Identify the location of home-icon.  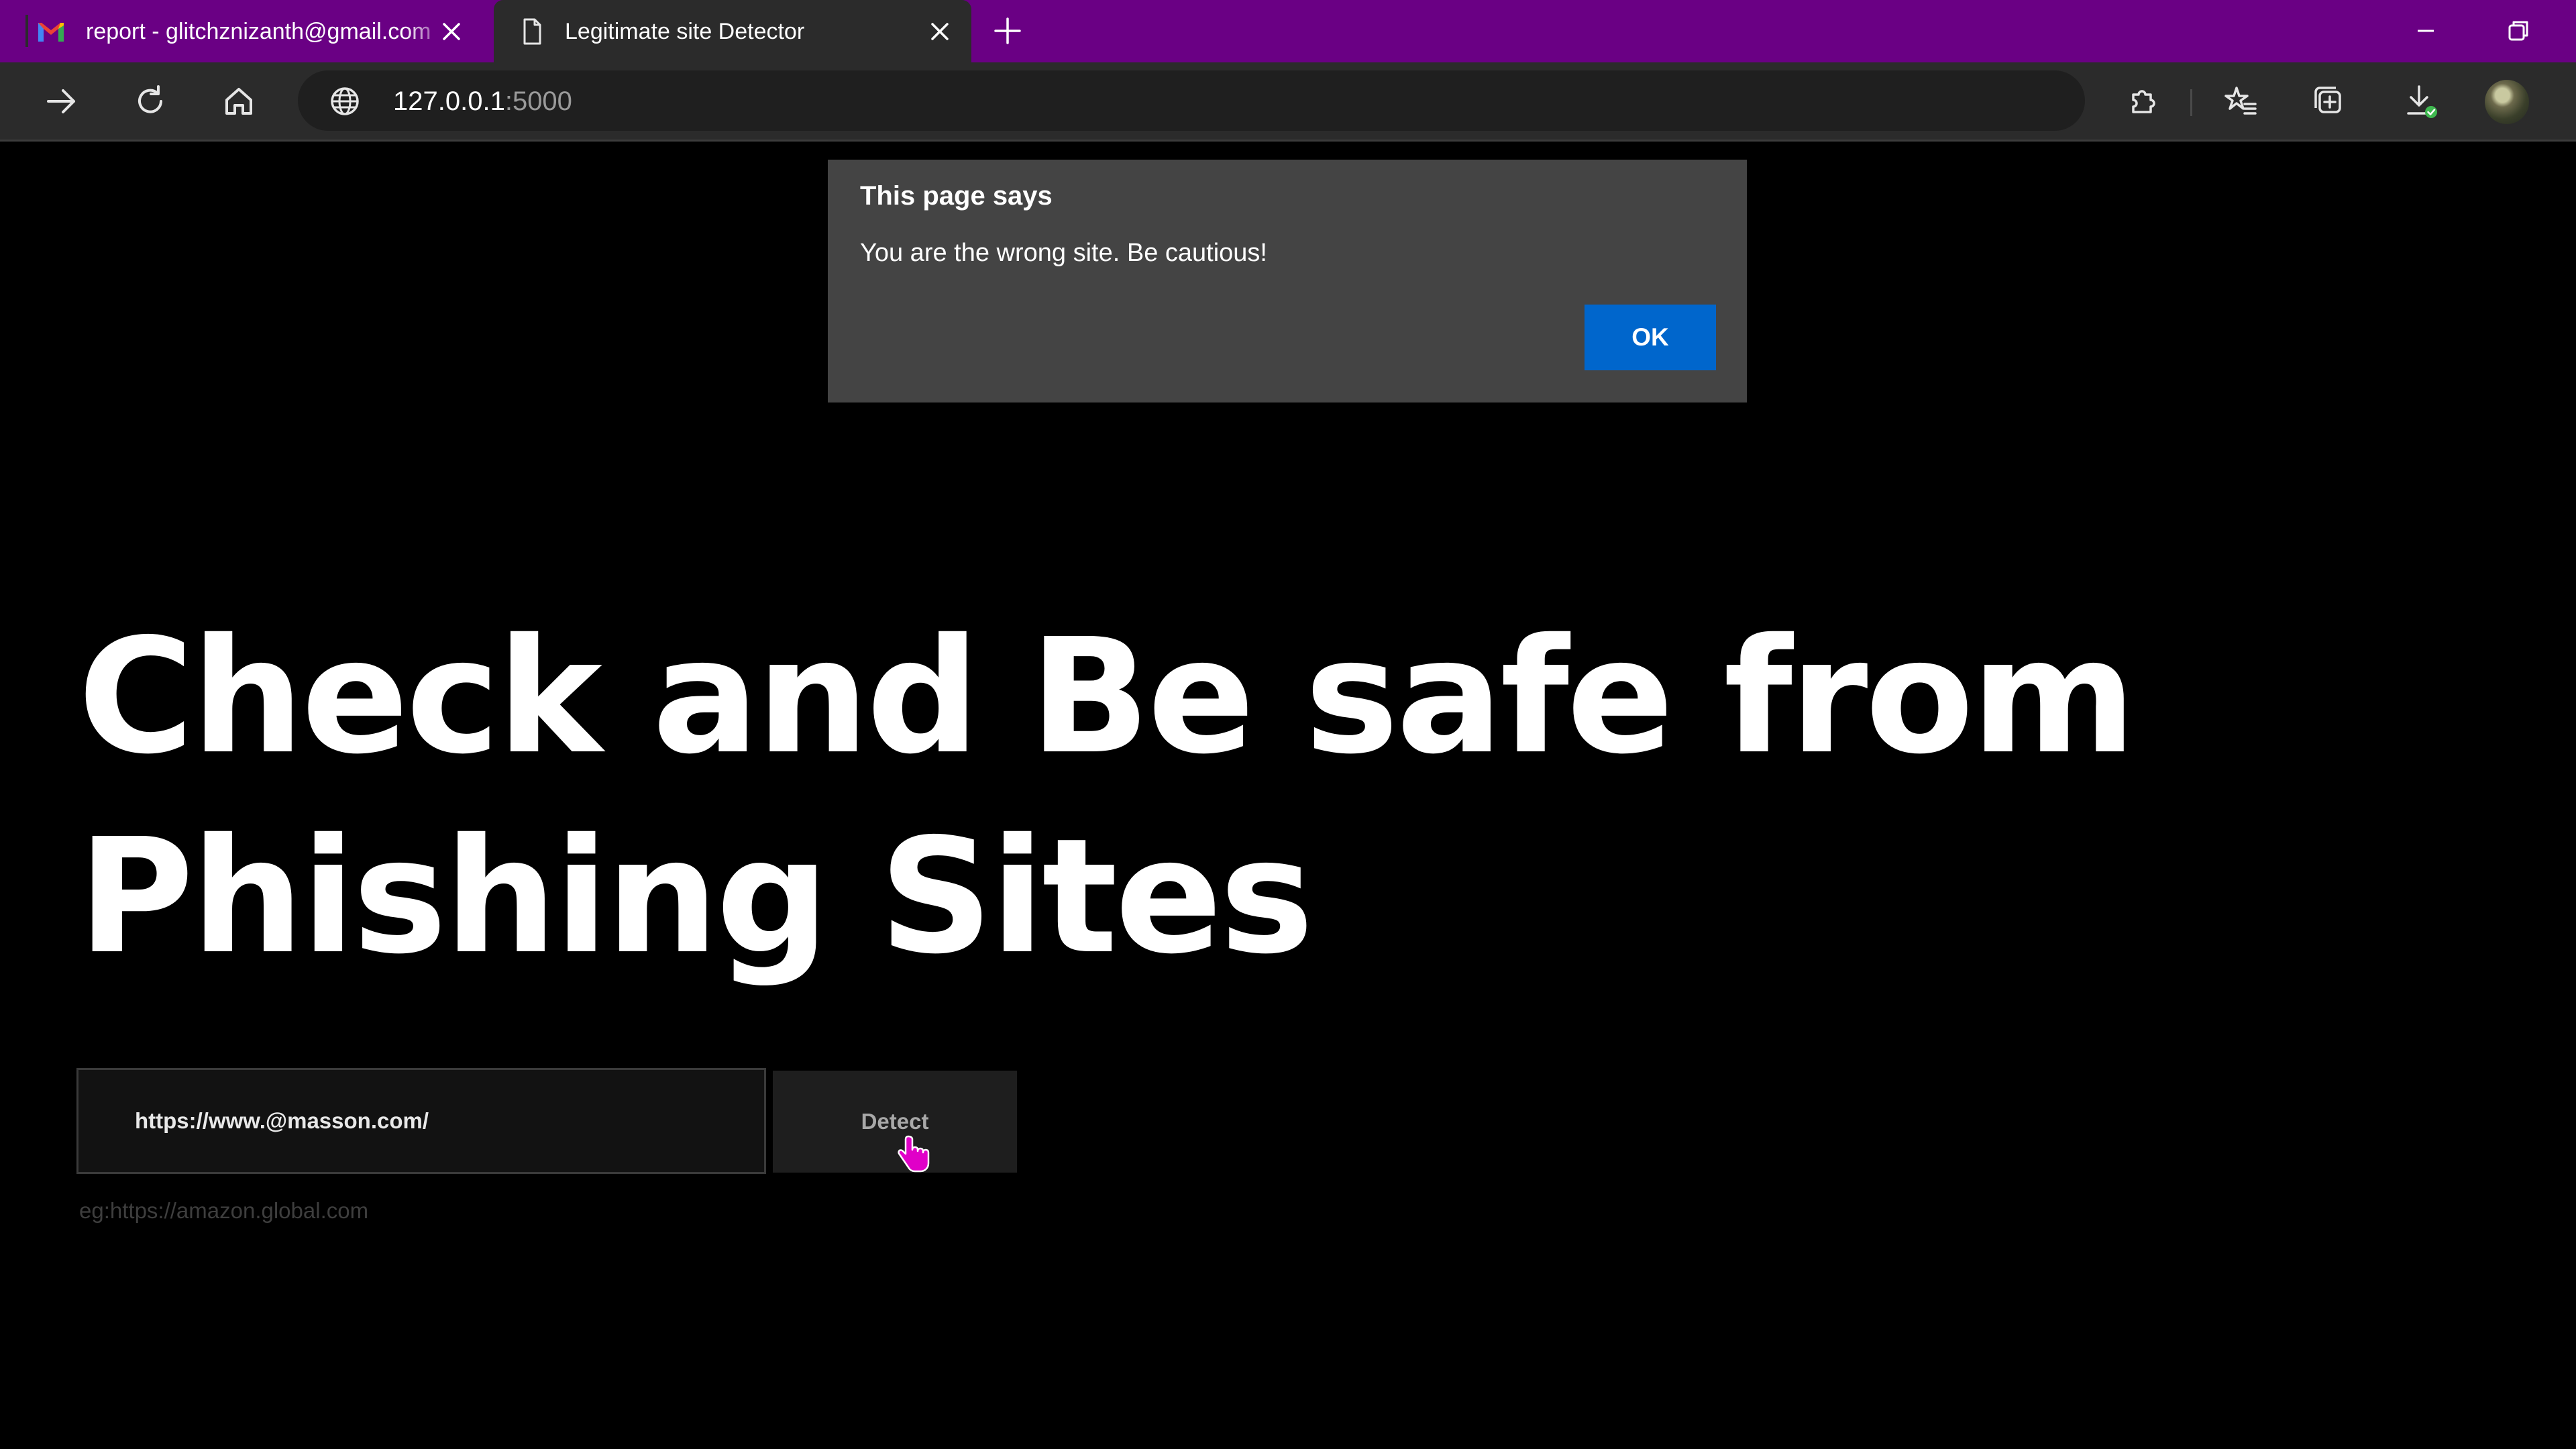
(239, 101).